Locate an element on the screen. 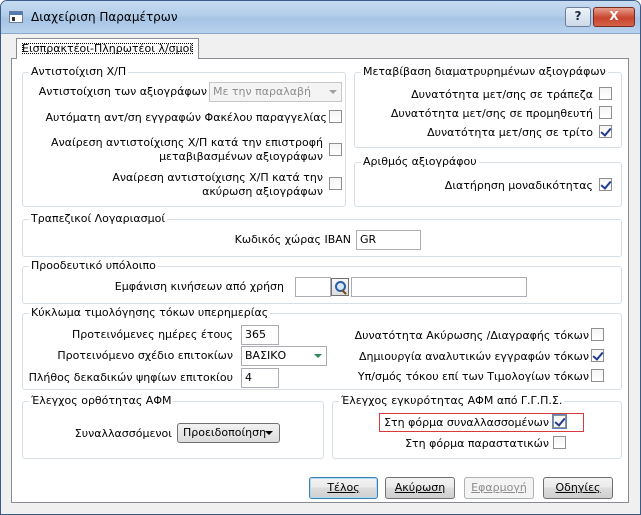 The height and width of the screenshot is (515, 641). transfer-supplier-label: Δυνατότητα μετ/σης σε προμηθευτή is located at coordinates (491, 113).